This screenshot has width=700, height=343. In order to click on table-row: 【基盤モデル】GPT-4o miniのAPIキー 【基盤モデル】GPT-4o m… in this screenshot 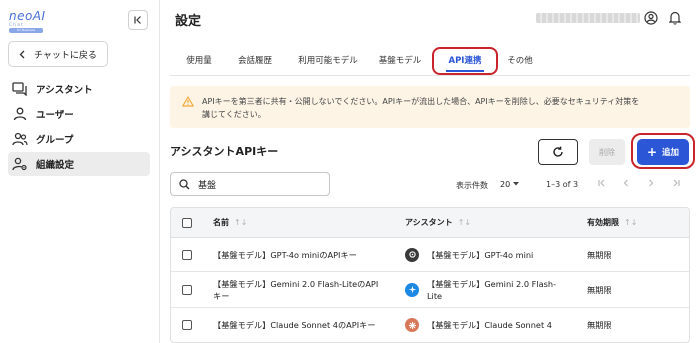, I will do `click(430, 255)`.